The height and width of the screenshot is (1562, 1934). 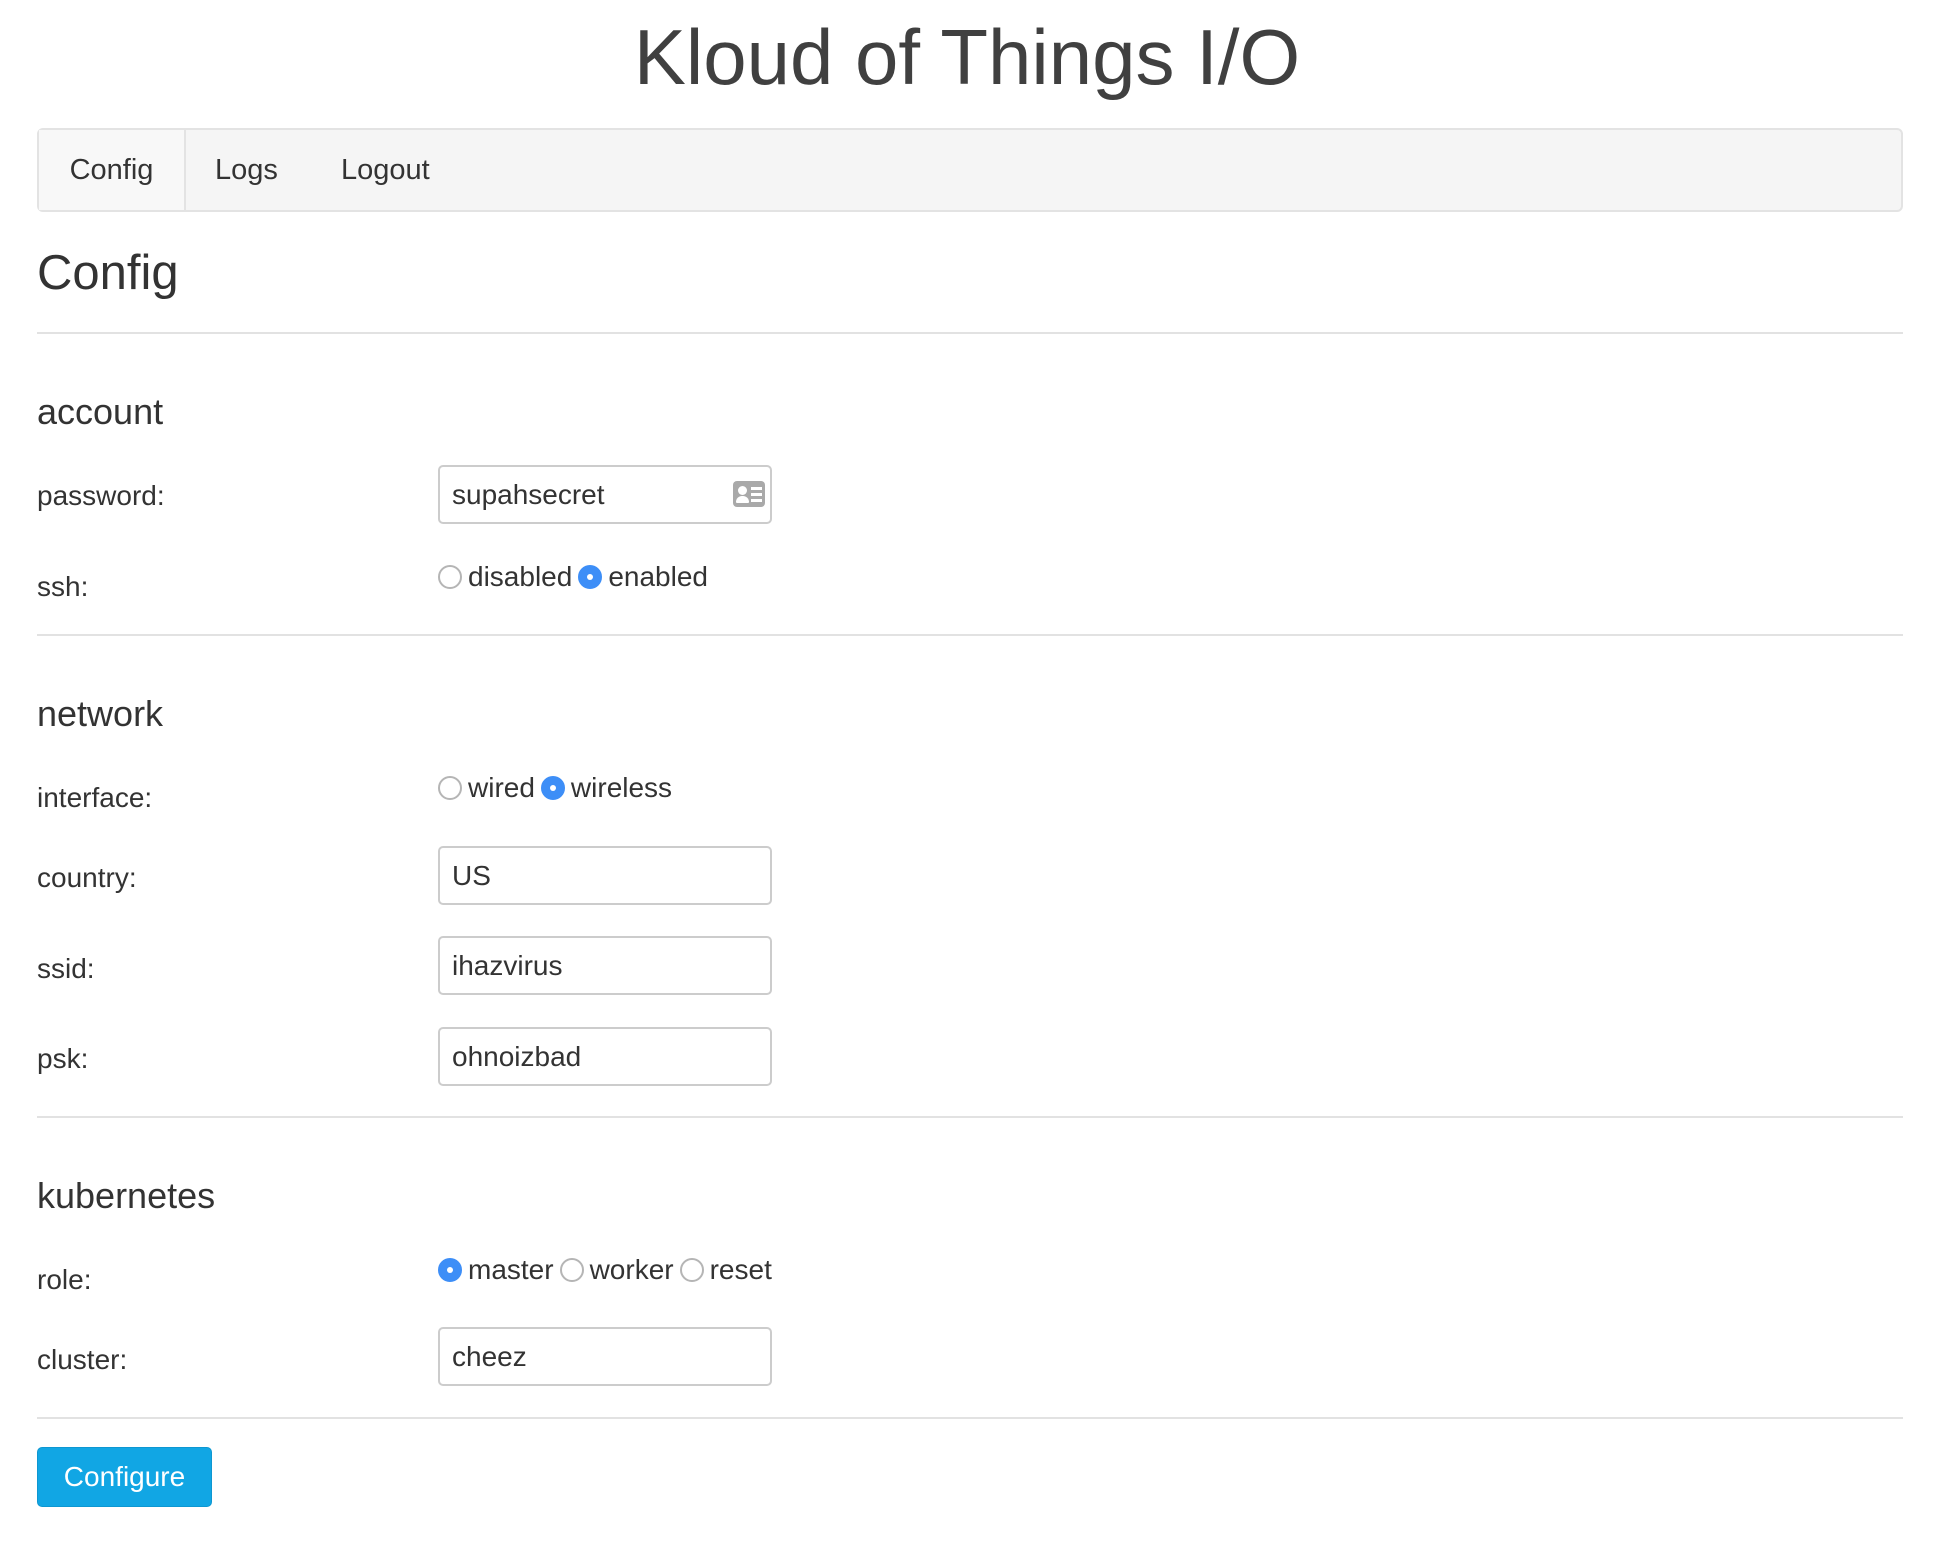 I want to click on password-label: password:, so click(x=101, y=495).